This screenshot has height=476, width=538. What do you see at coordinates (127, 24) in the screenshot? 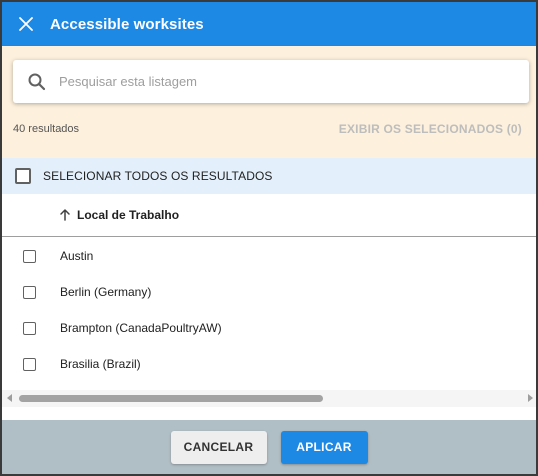
I see `dialog-title: Accessible worksites` at bounding box center [127, 24].